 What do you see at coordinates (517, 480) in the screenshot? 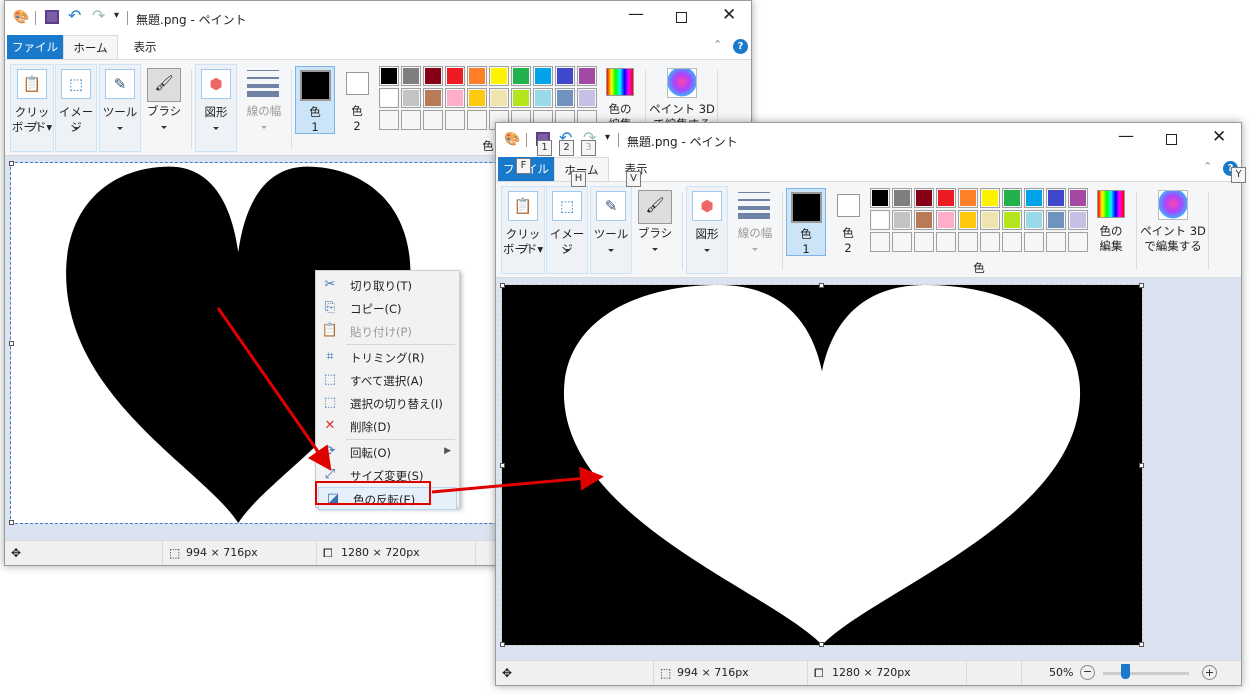
I see `annotation-arrow-to-result` at bounding box center [517, 480].